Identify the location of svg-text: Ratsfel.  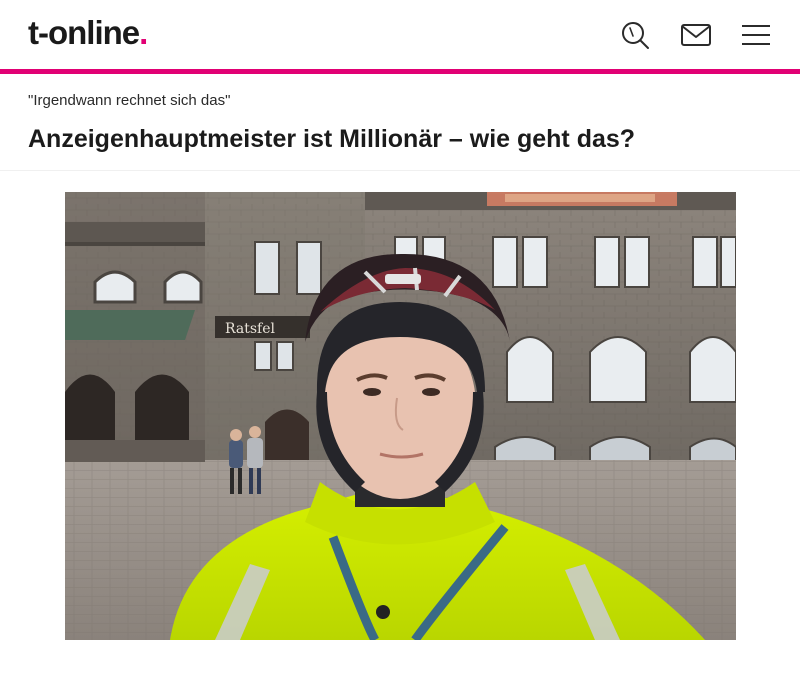
(250, 329).